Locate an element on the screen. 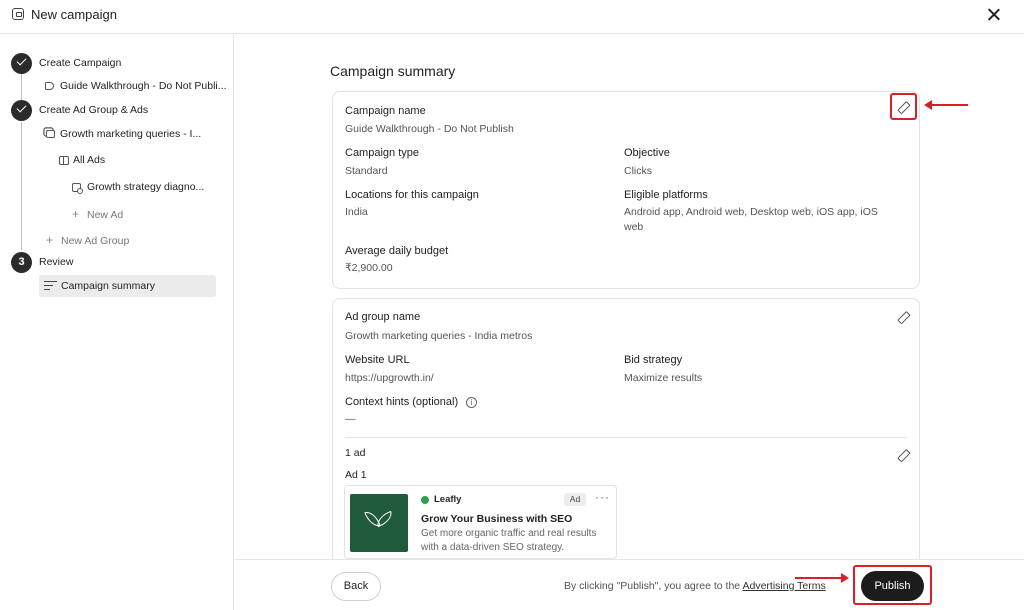 This screenshot has width=1024, height=610. annotation-highlight-edit is located at coordinates (903, 106).